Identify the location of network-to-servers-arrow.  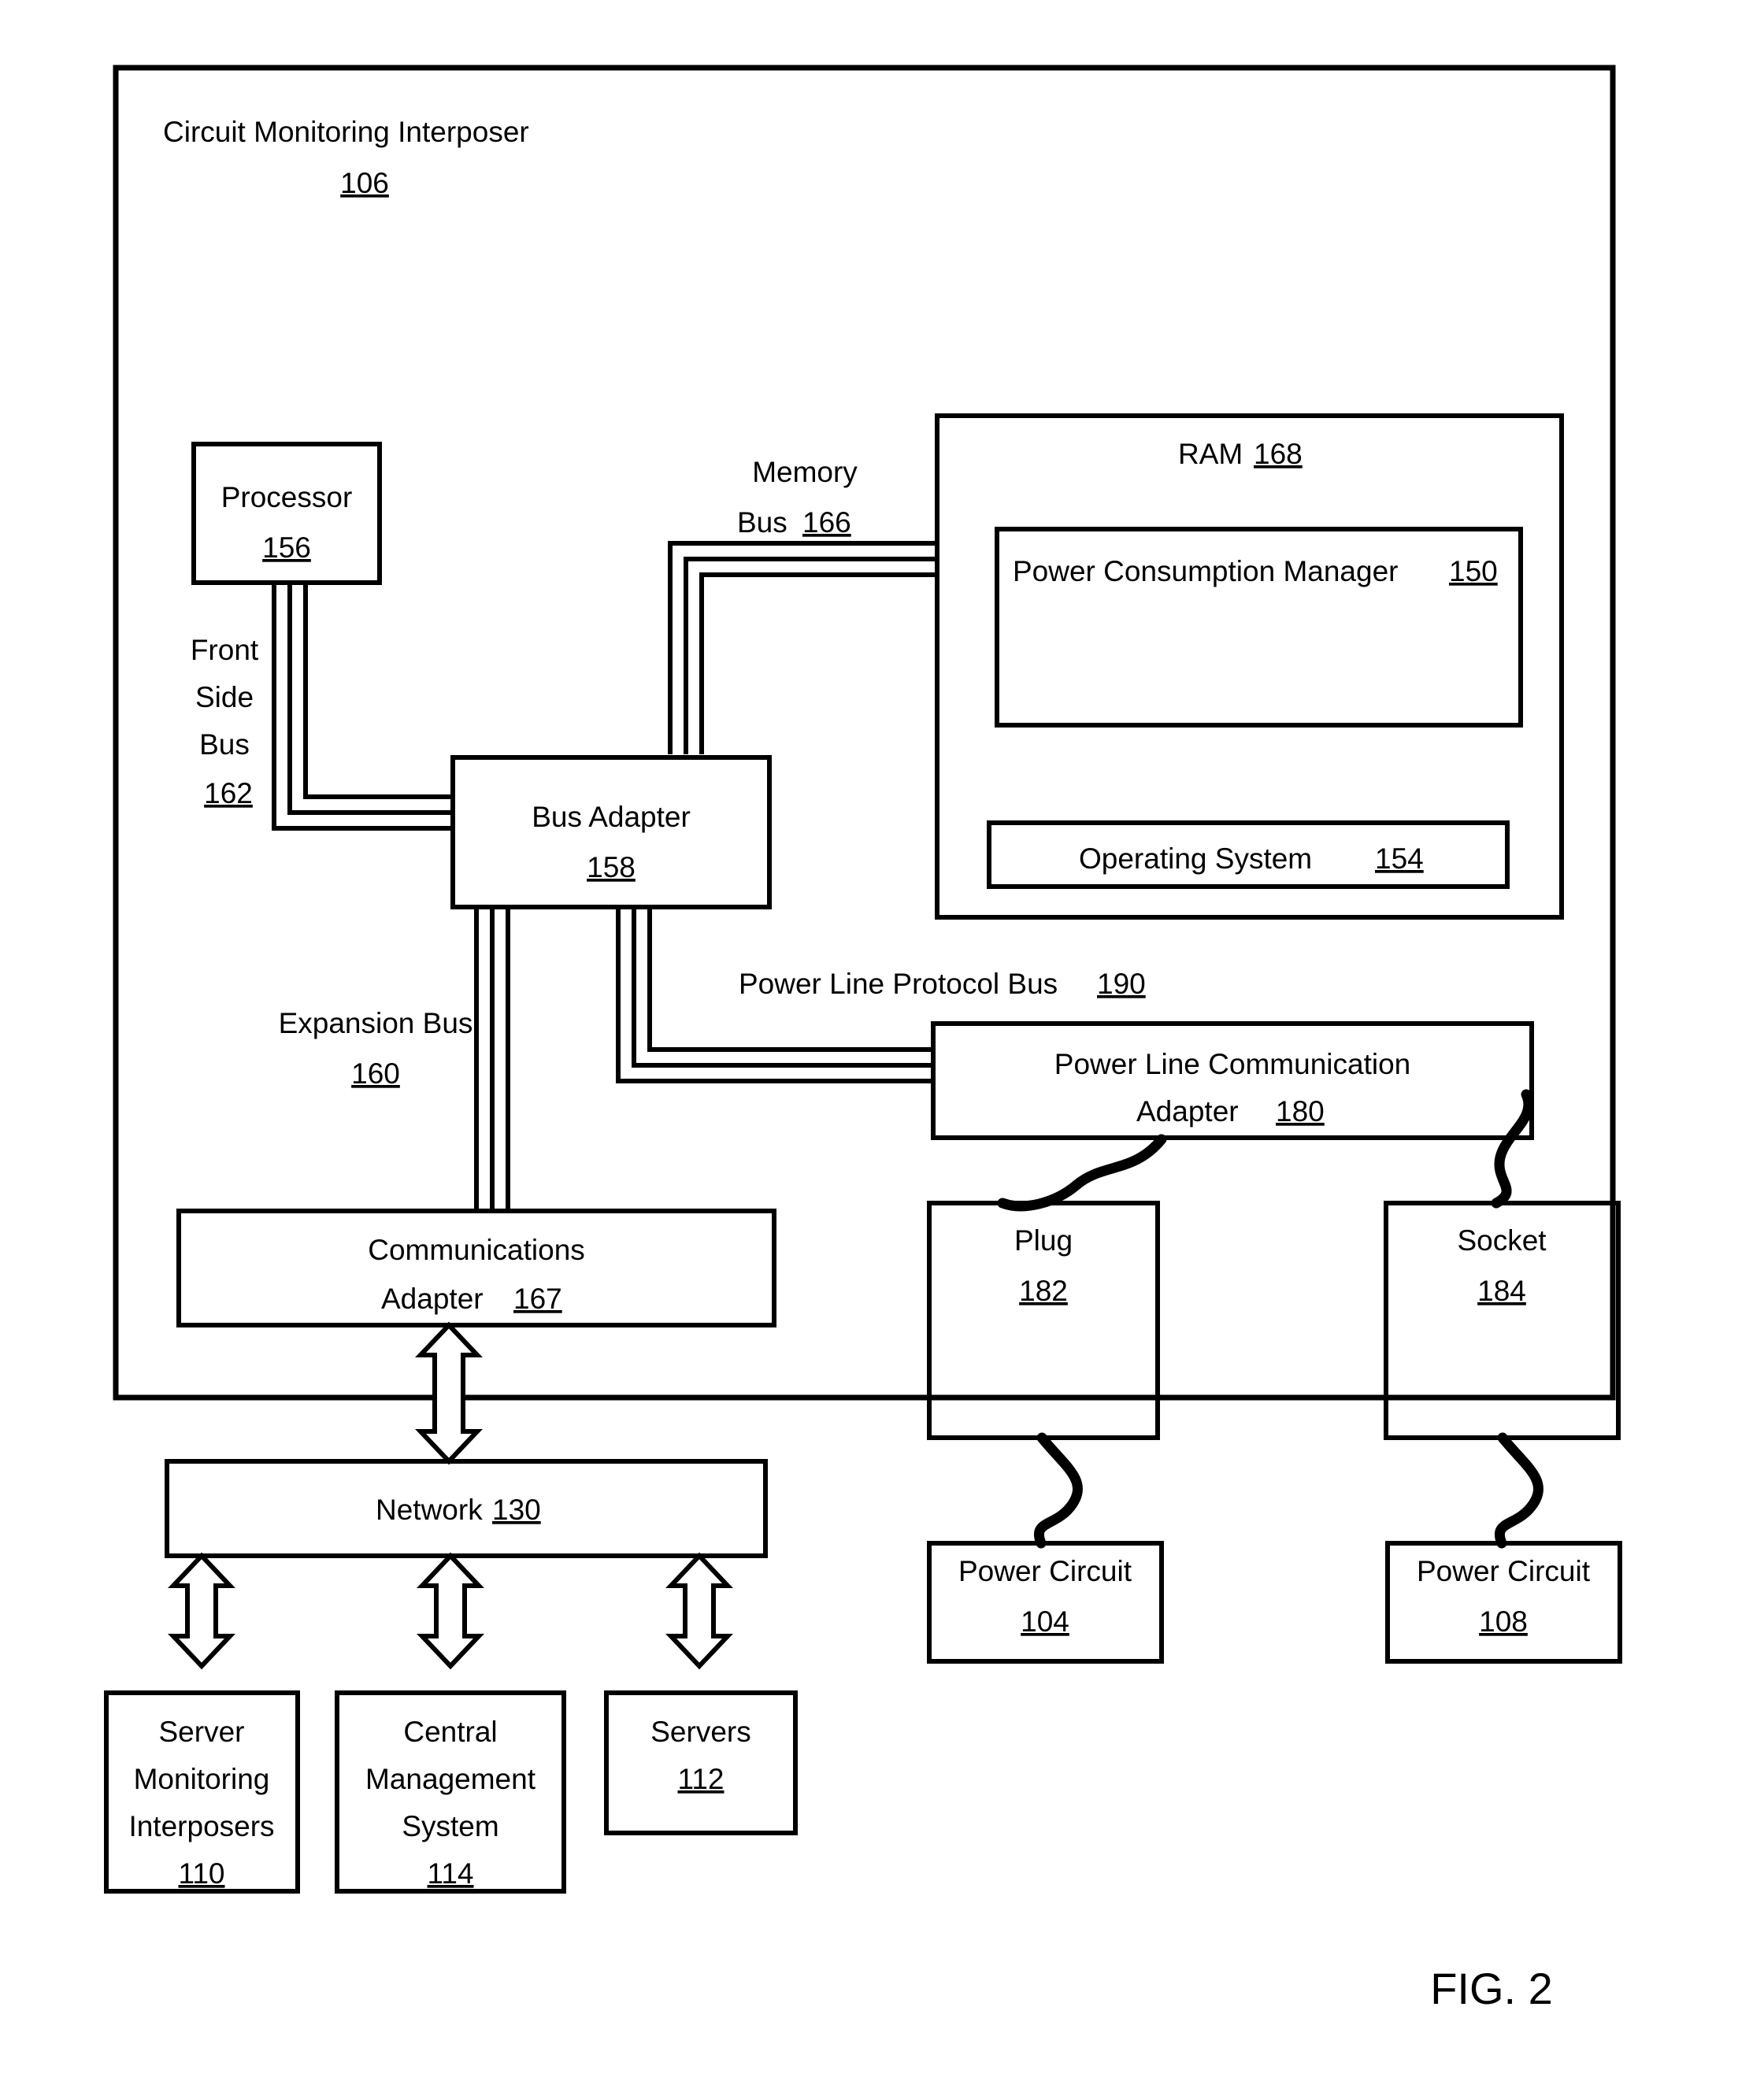
(699, 1611).